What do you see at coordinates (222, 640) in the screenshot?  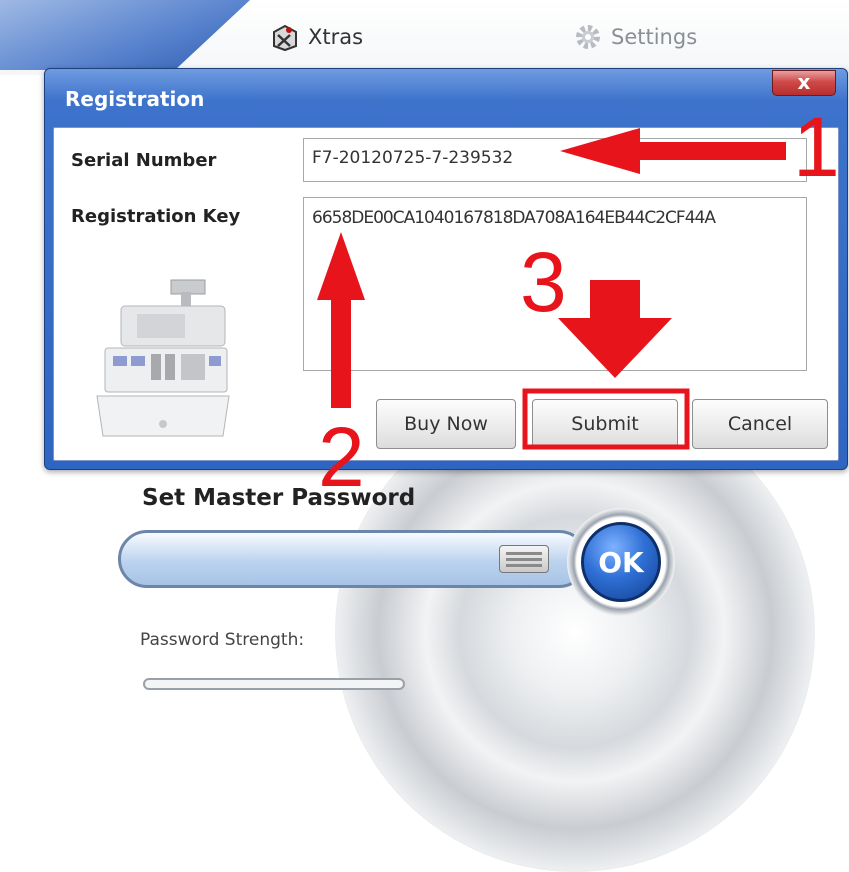 I see `password-strength-label: Password Strength:` at bounding box center [222, 640].